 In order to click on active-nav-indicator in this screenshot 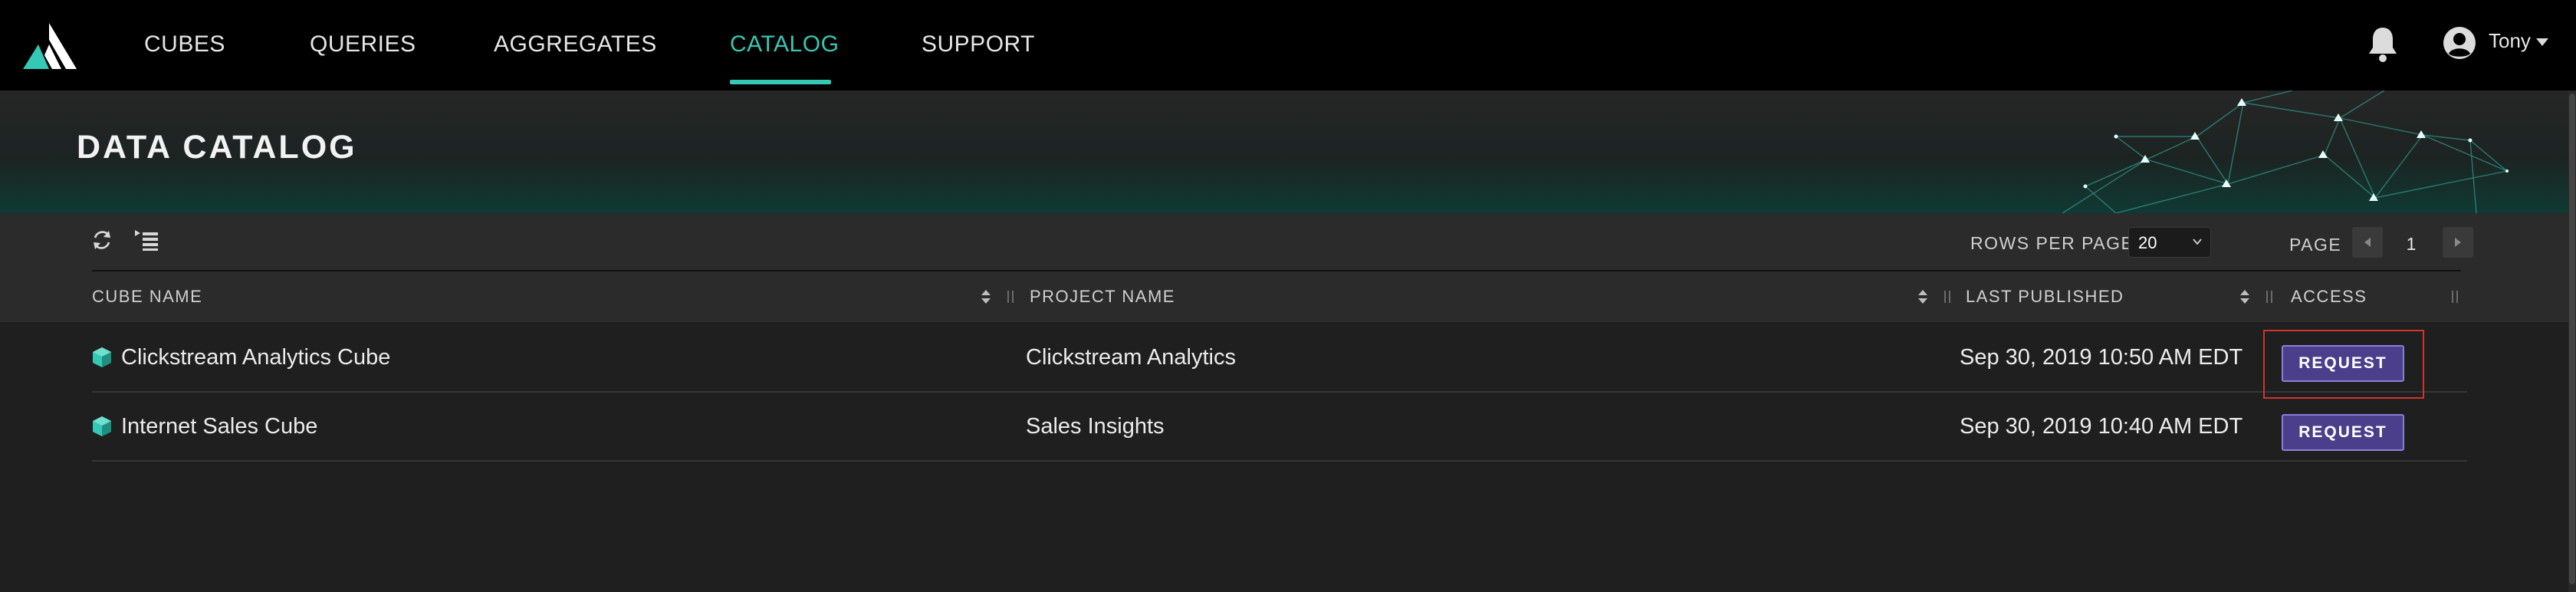, I will do `click(781, 82)`.